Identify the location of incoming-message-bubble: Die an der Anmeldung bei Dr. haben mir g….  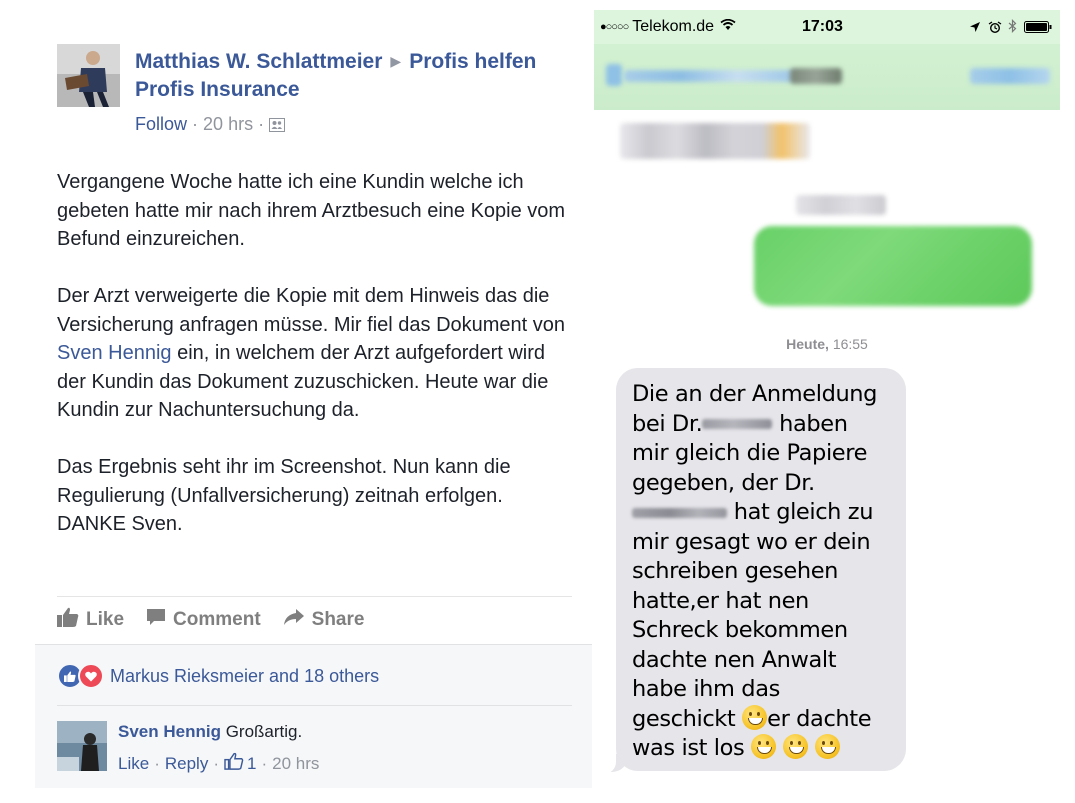
(761, 569).